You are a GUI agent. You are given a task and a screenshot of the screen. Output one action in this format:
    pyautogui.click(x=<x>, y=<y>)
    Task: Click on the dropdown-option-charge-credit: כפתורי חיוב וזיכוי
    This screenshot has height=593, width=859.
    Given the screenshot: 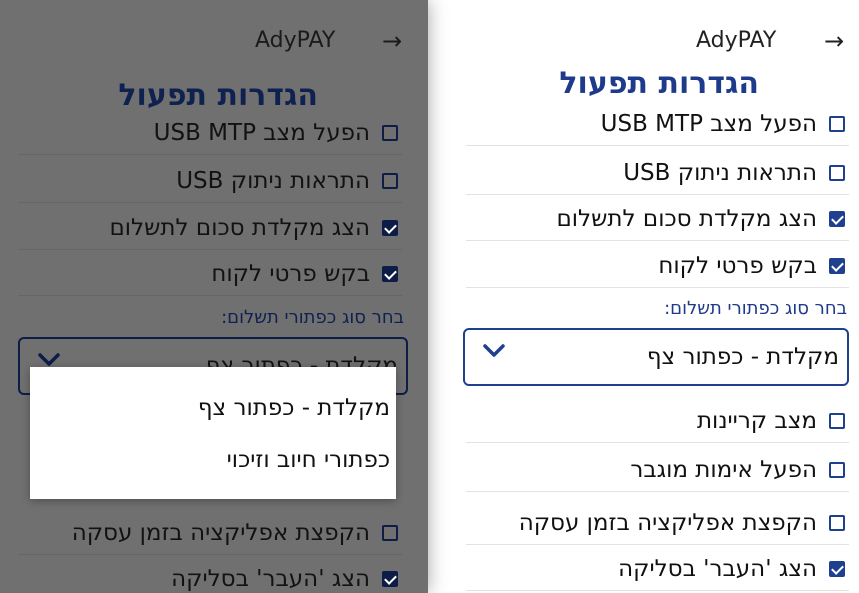 What is the action you would take?
    pyautogui.click(x=308, y=460)
    